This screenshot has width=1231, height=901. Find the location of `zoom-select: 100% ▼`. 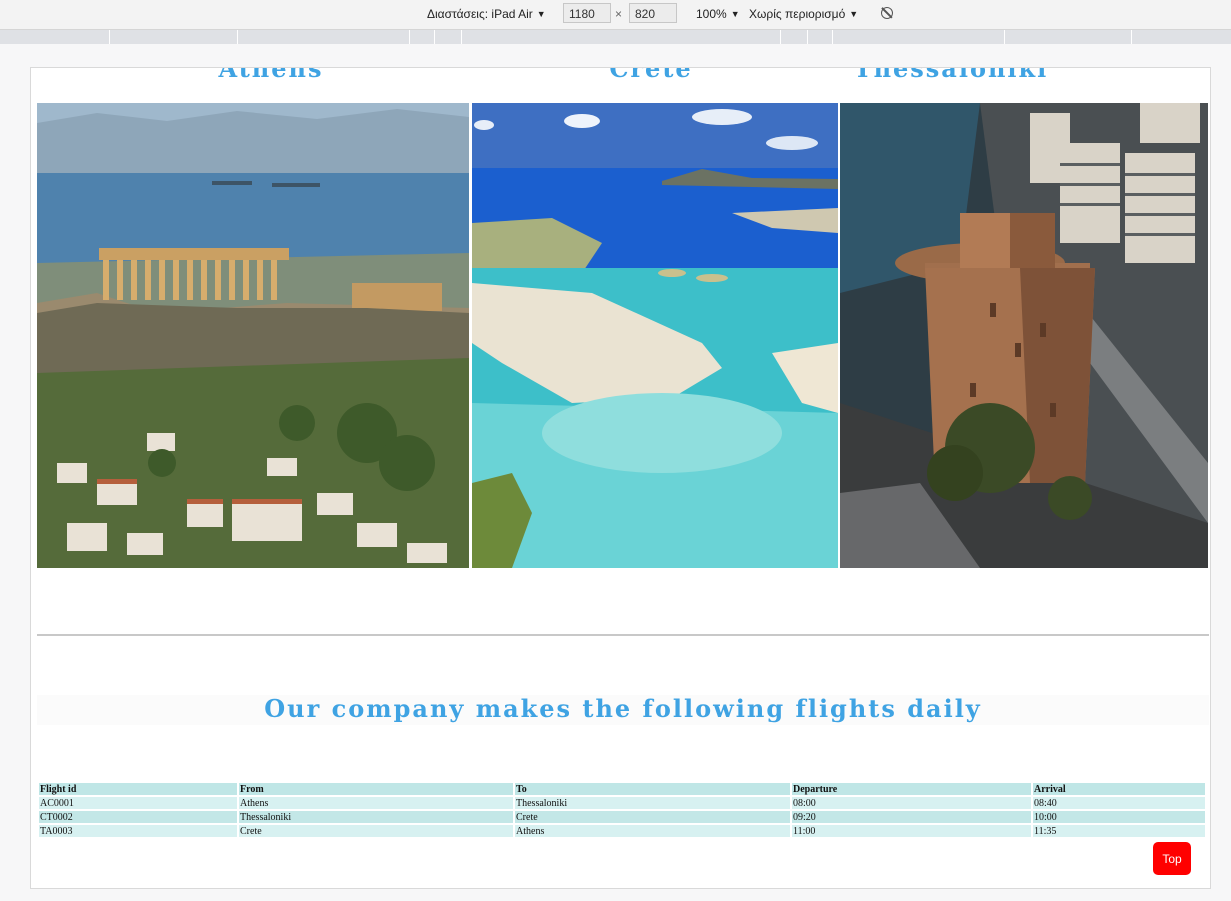

zoom-select: 100% ▼ is located at coordinates (718, 14).